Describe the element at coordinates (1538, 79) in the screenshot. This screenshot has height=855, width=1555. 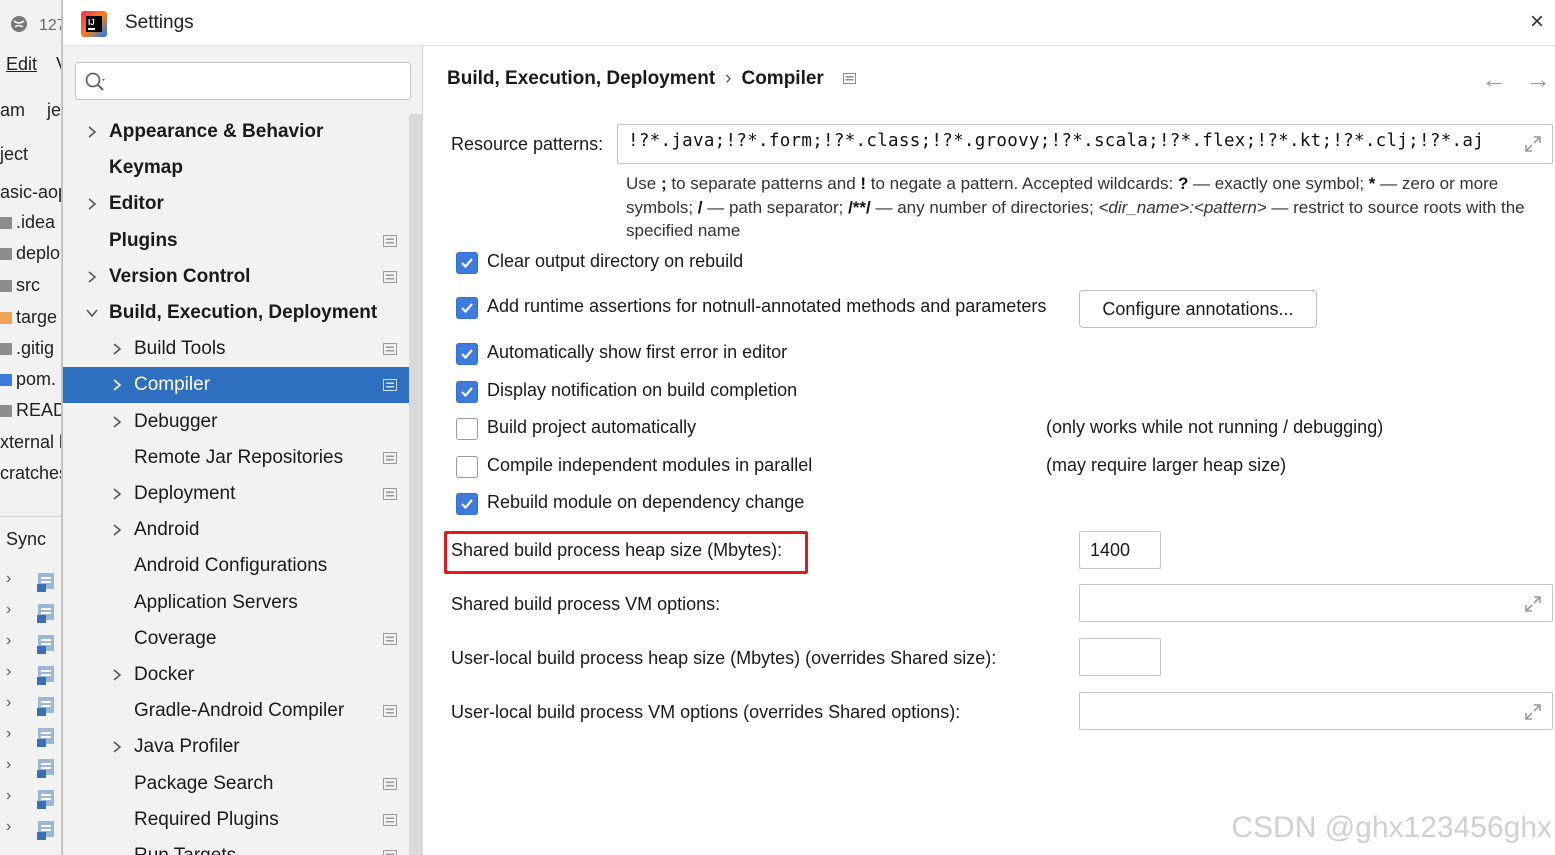
I see `forward-arrow-icon: →` at that location.